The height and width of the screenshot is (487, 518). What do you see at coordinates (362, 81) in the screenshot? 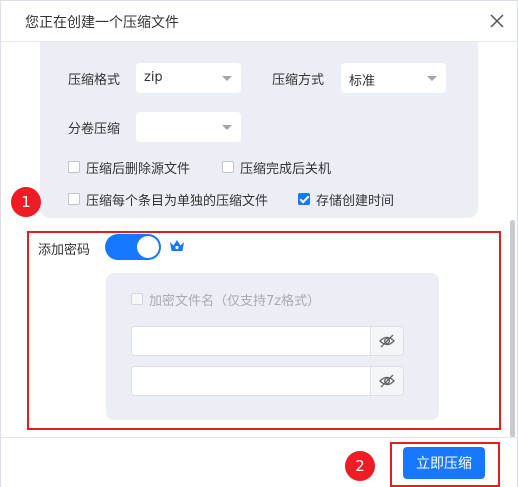
I see `method-select-value: 标准` at bounding box center [362, 81].